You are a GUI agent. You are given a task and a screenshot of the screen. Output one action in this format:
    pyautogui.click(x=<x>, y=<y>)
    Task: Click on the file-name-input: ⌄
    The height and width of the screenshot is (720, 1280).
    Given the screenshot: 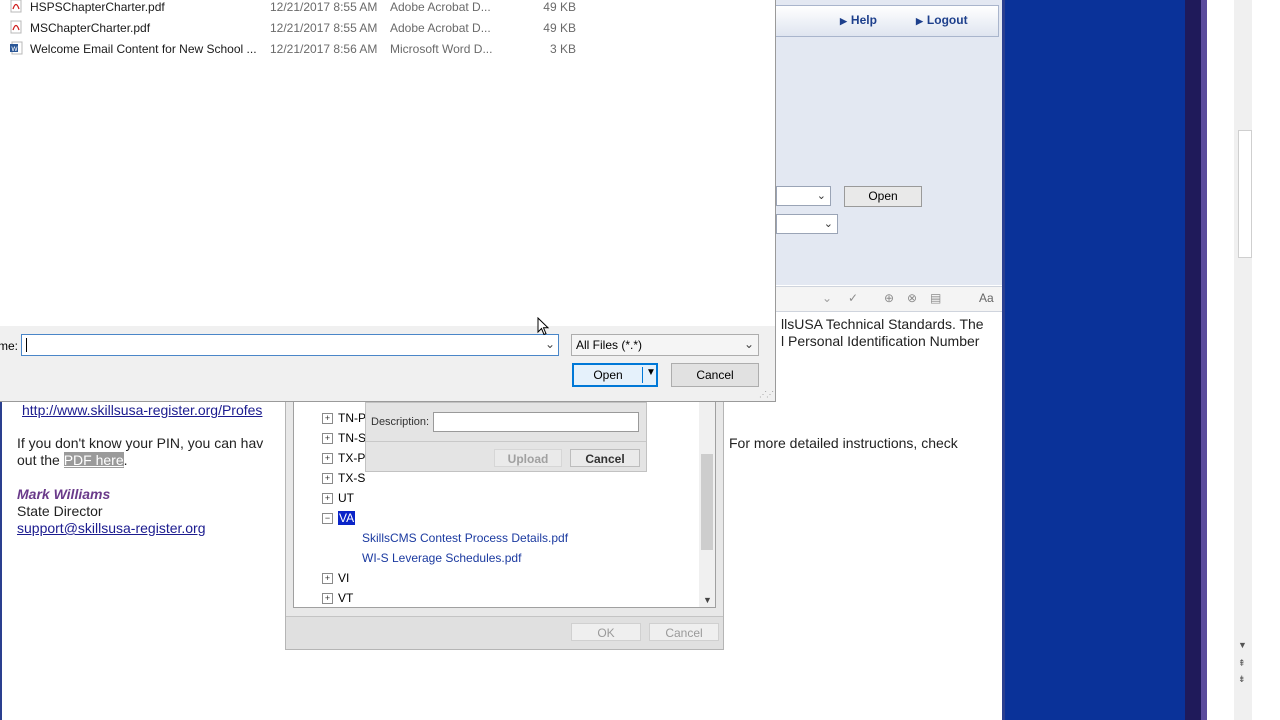 What is the action you would take?
    pyautogui.click(x=290, y=345)
    